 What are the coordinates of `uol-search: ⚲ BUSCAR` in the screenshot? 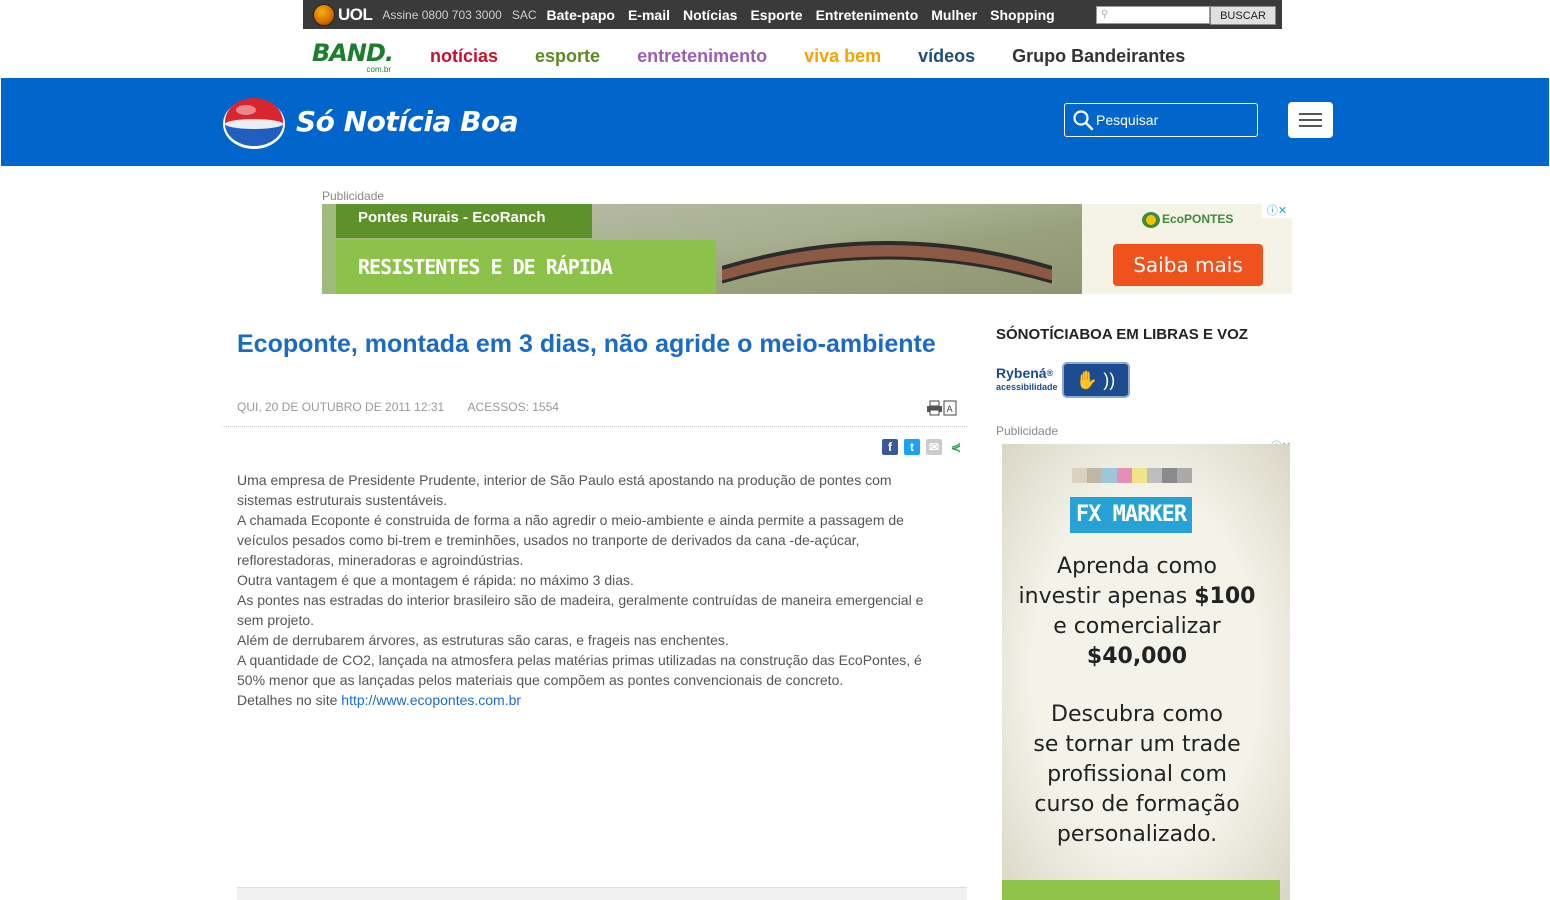 It's located at (1186, 15).